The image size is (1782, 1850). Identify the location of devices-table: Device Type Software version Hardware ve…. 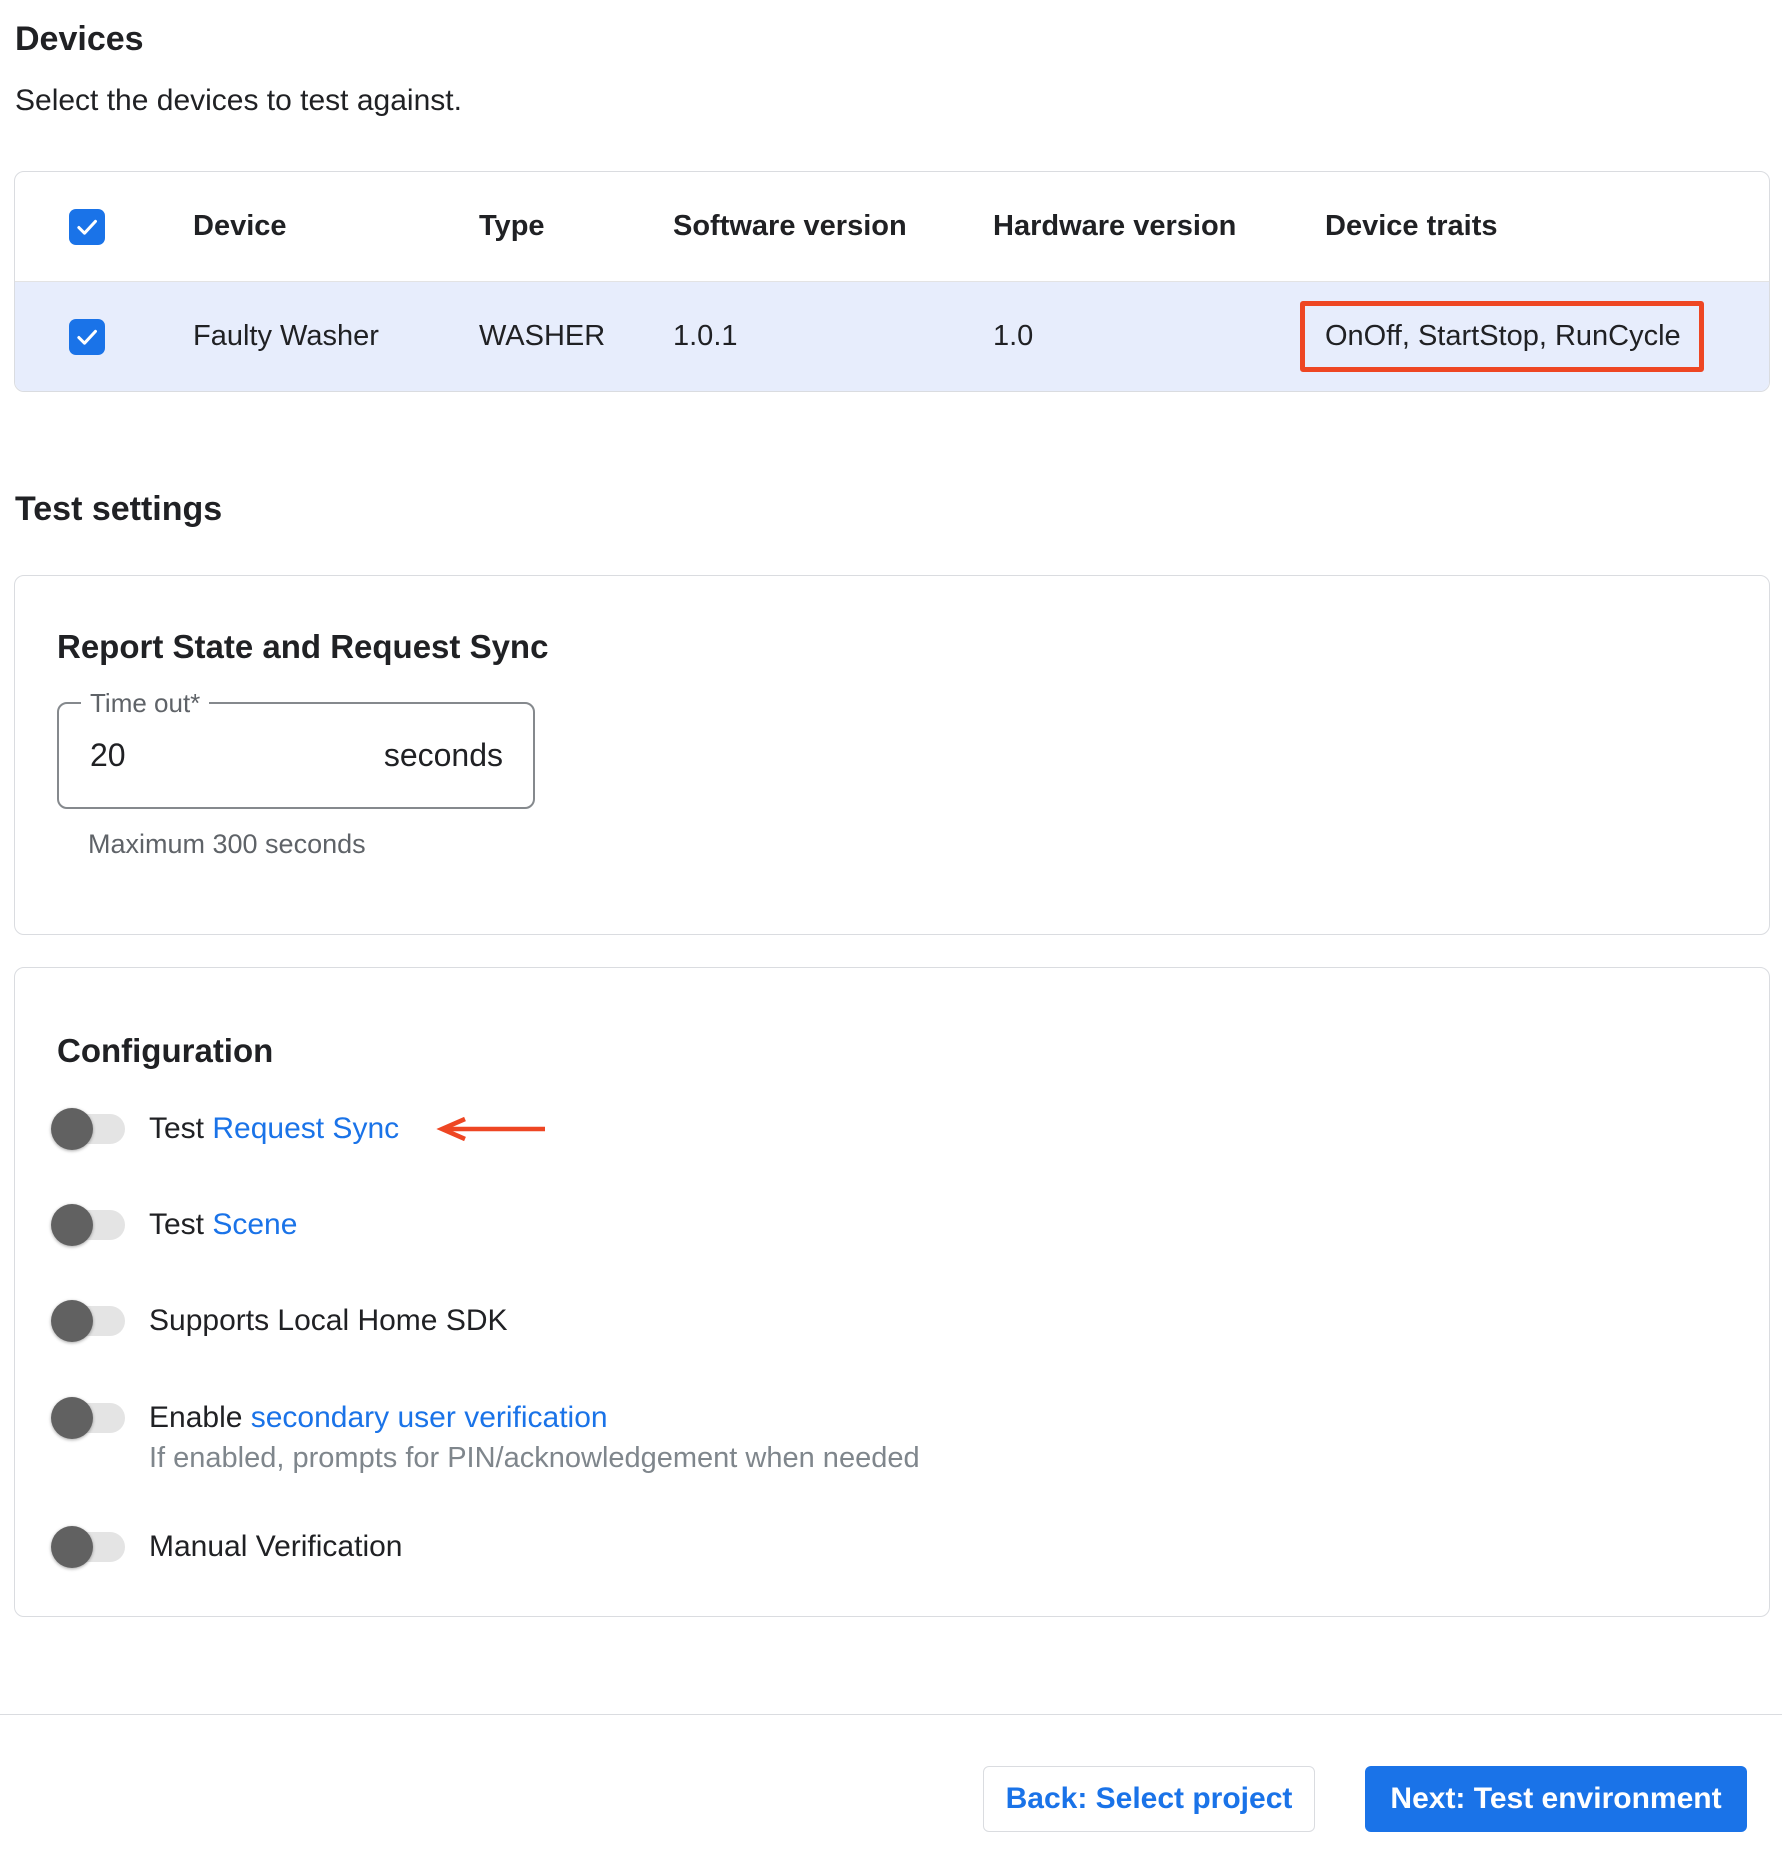
(892, 281).